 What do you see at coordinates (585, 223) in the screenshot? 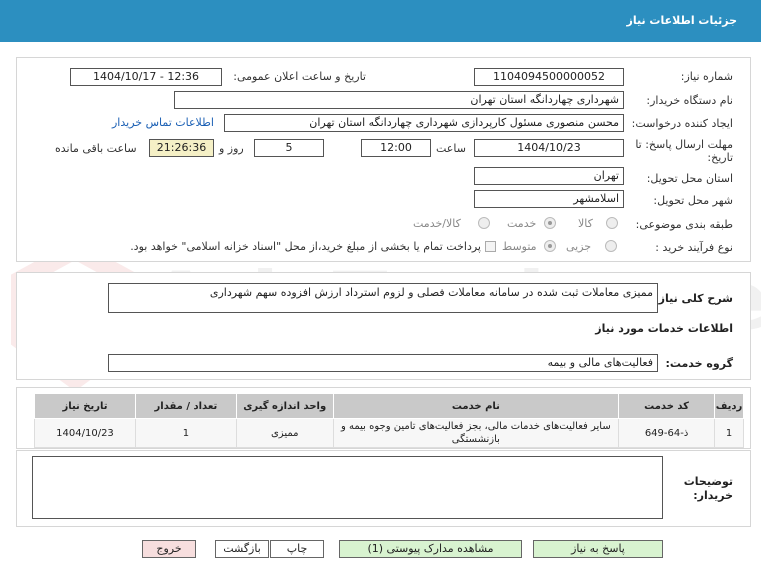
I see `category-goods-label: کالا` at bounding box center [585, 223].